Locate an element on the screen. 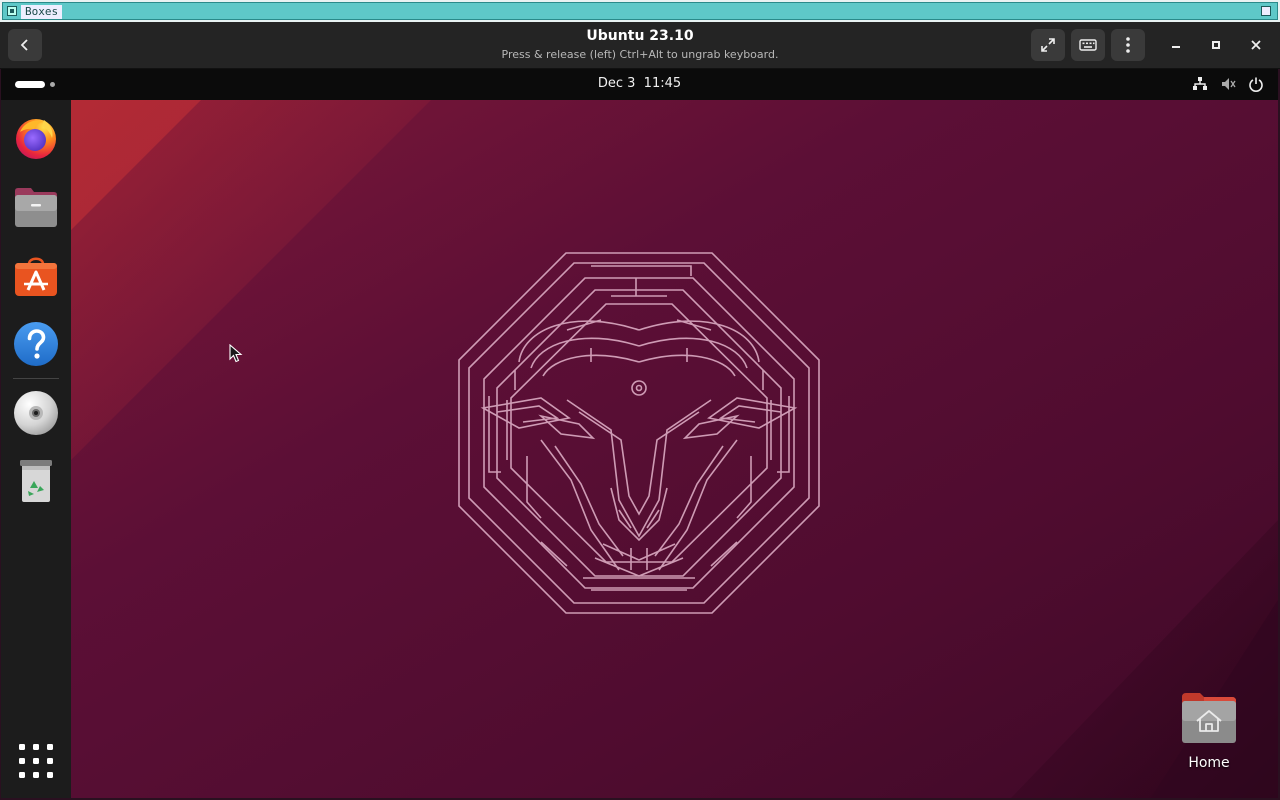 Image resolution: width=1280 pixels, height=800 pixels. clock: Dec 3 11:45 is located at coordinates (639, 83).